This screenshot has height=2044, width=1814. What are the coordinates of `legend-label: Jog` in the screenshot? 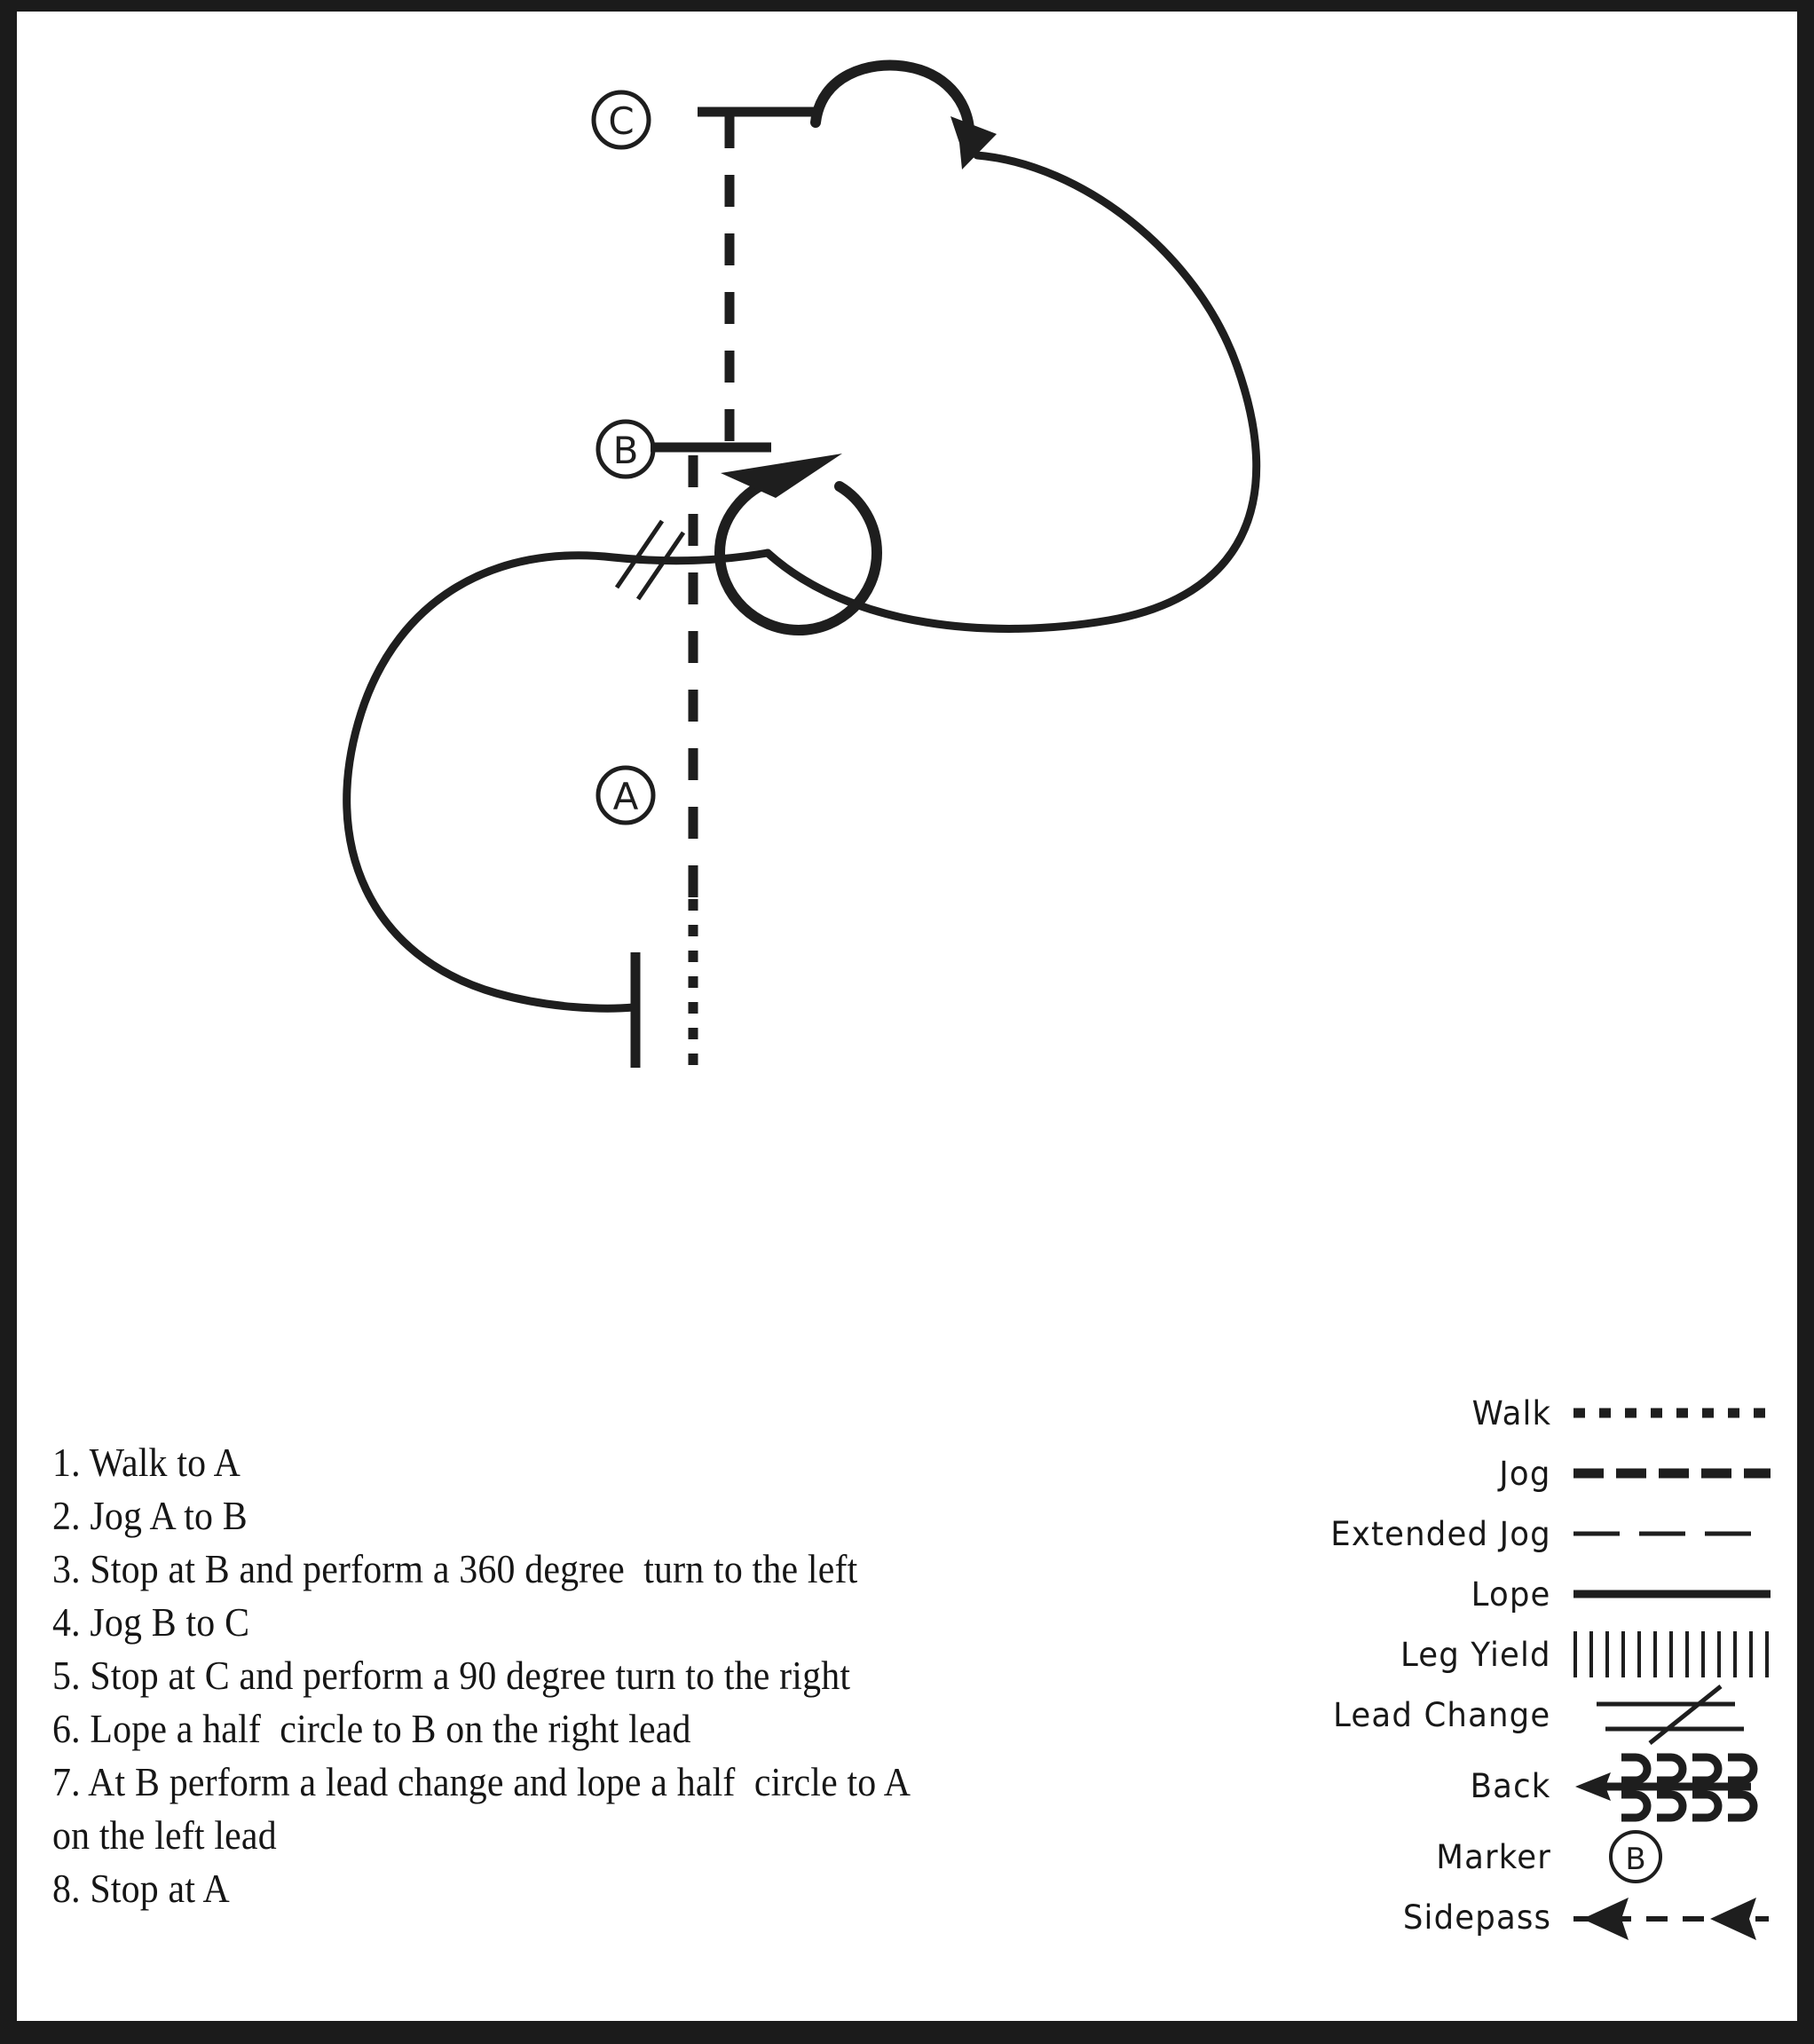 It's located at (1525, 1473).